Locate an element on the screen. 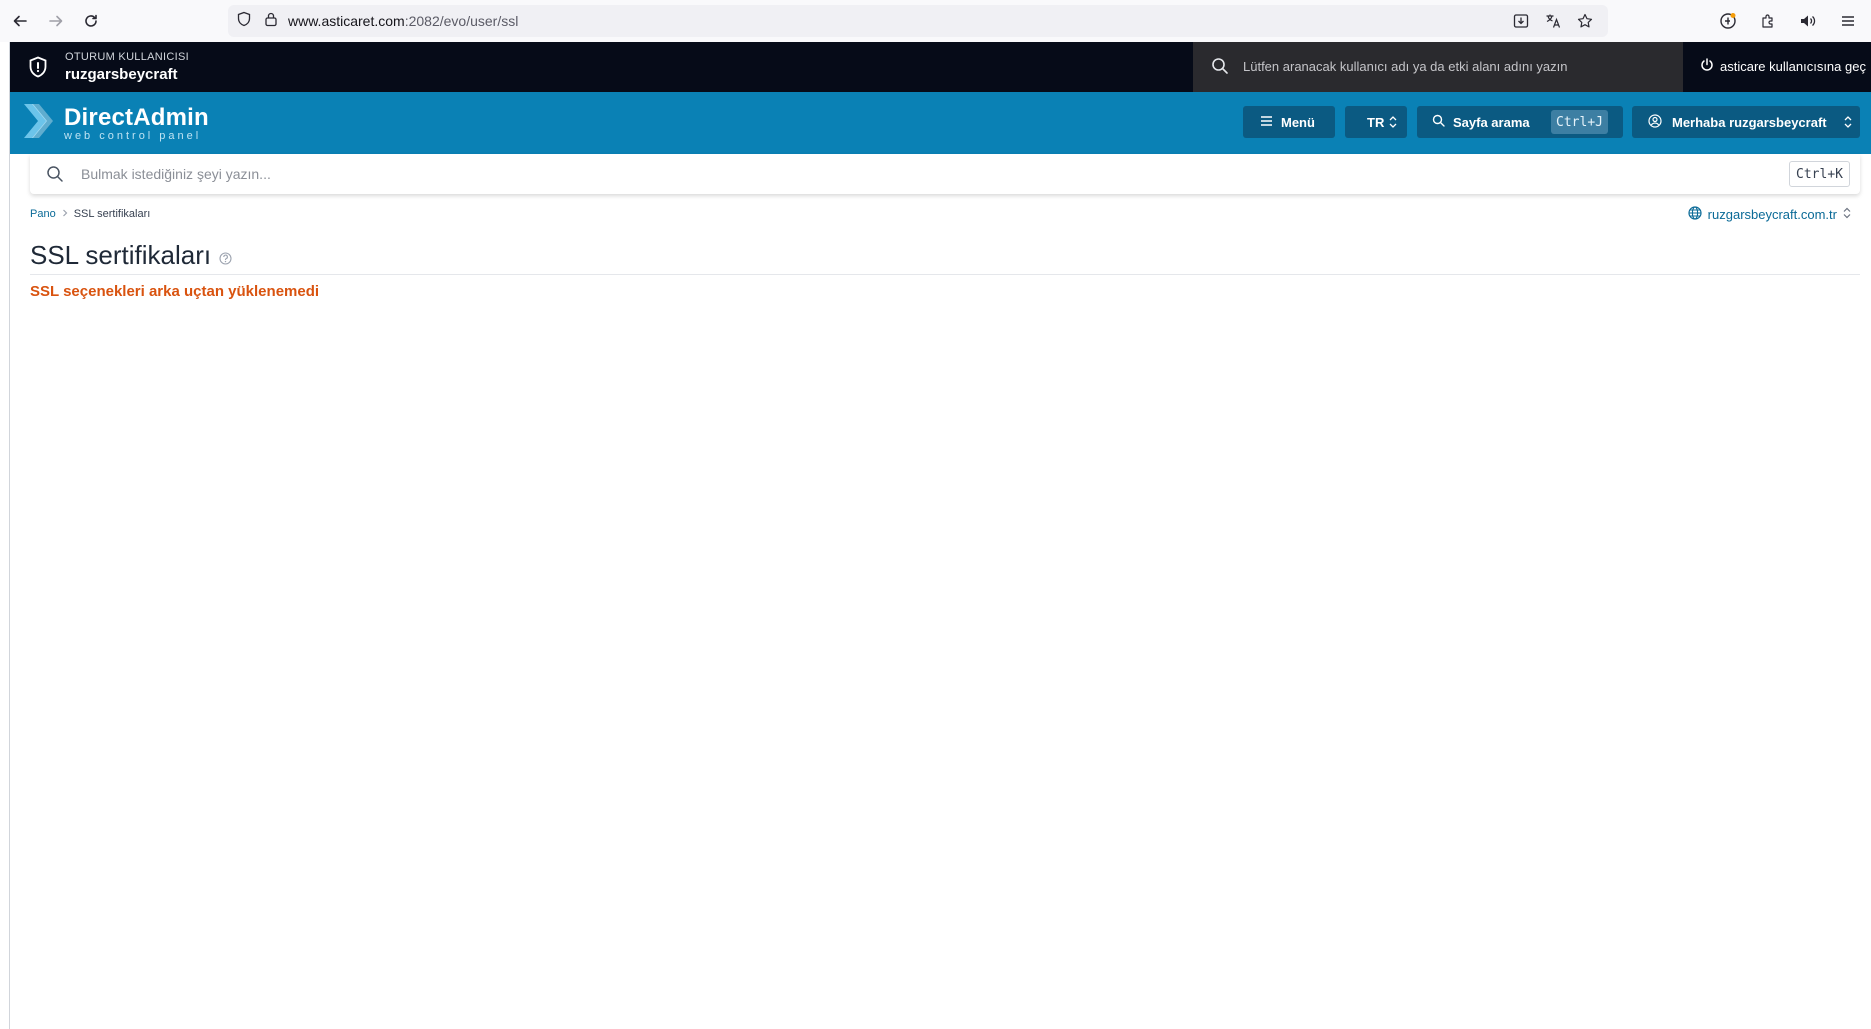 The height and width of the screenshot is (1029, 1871). page-title-text: SSL sertifikaları is located at coordinates (121, 254).